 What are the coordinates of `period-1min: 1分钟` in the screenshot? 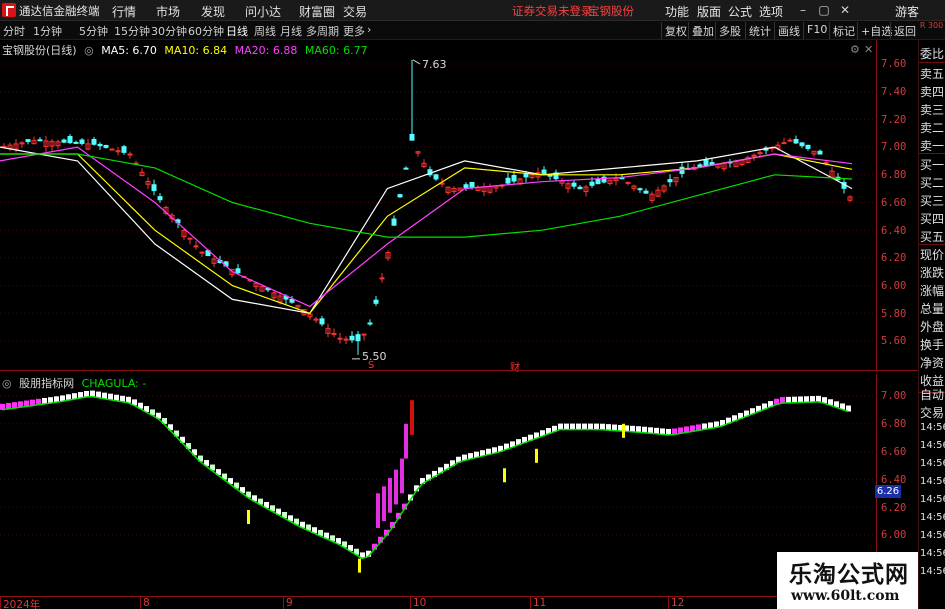 It's located at (47, 31).